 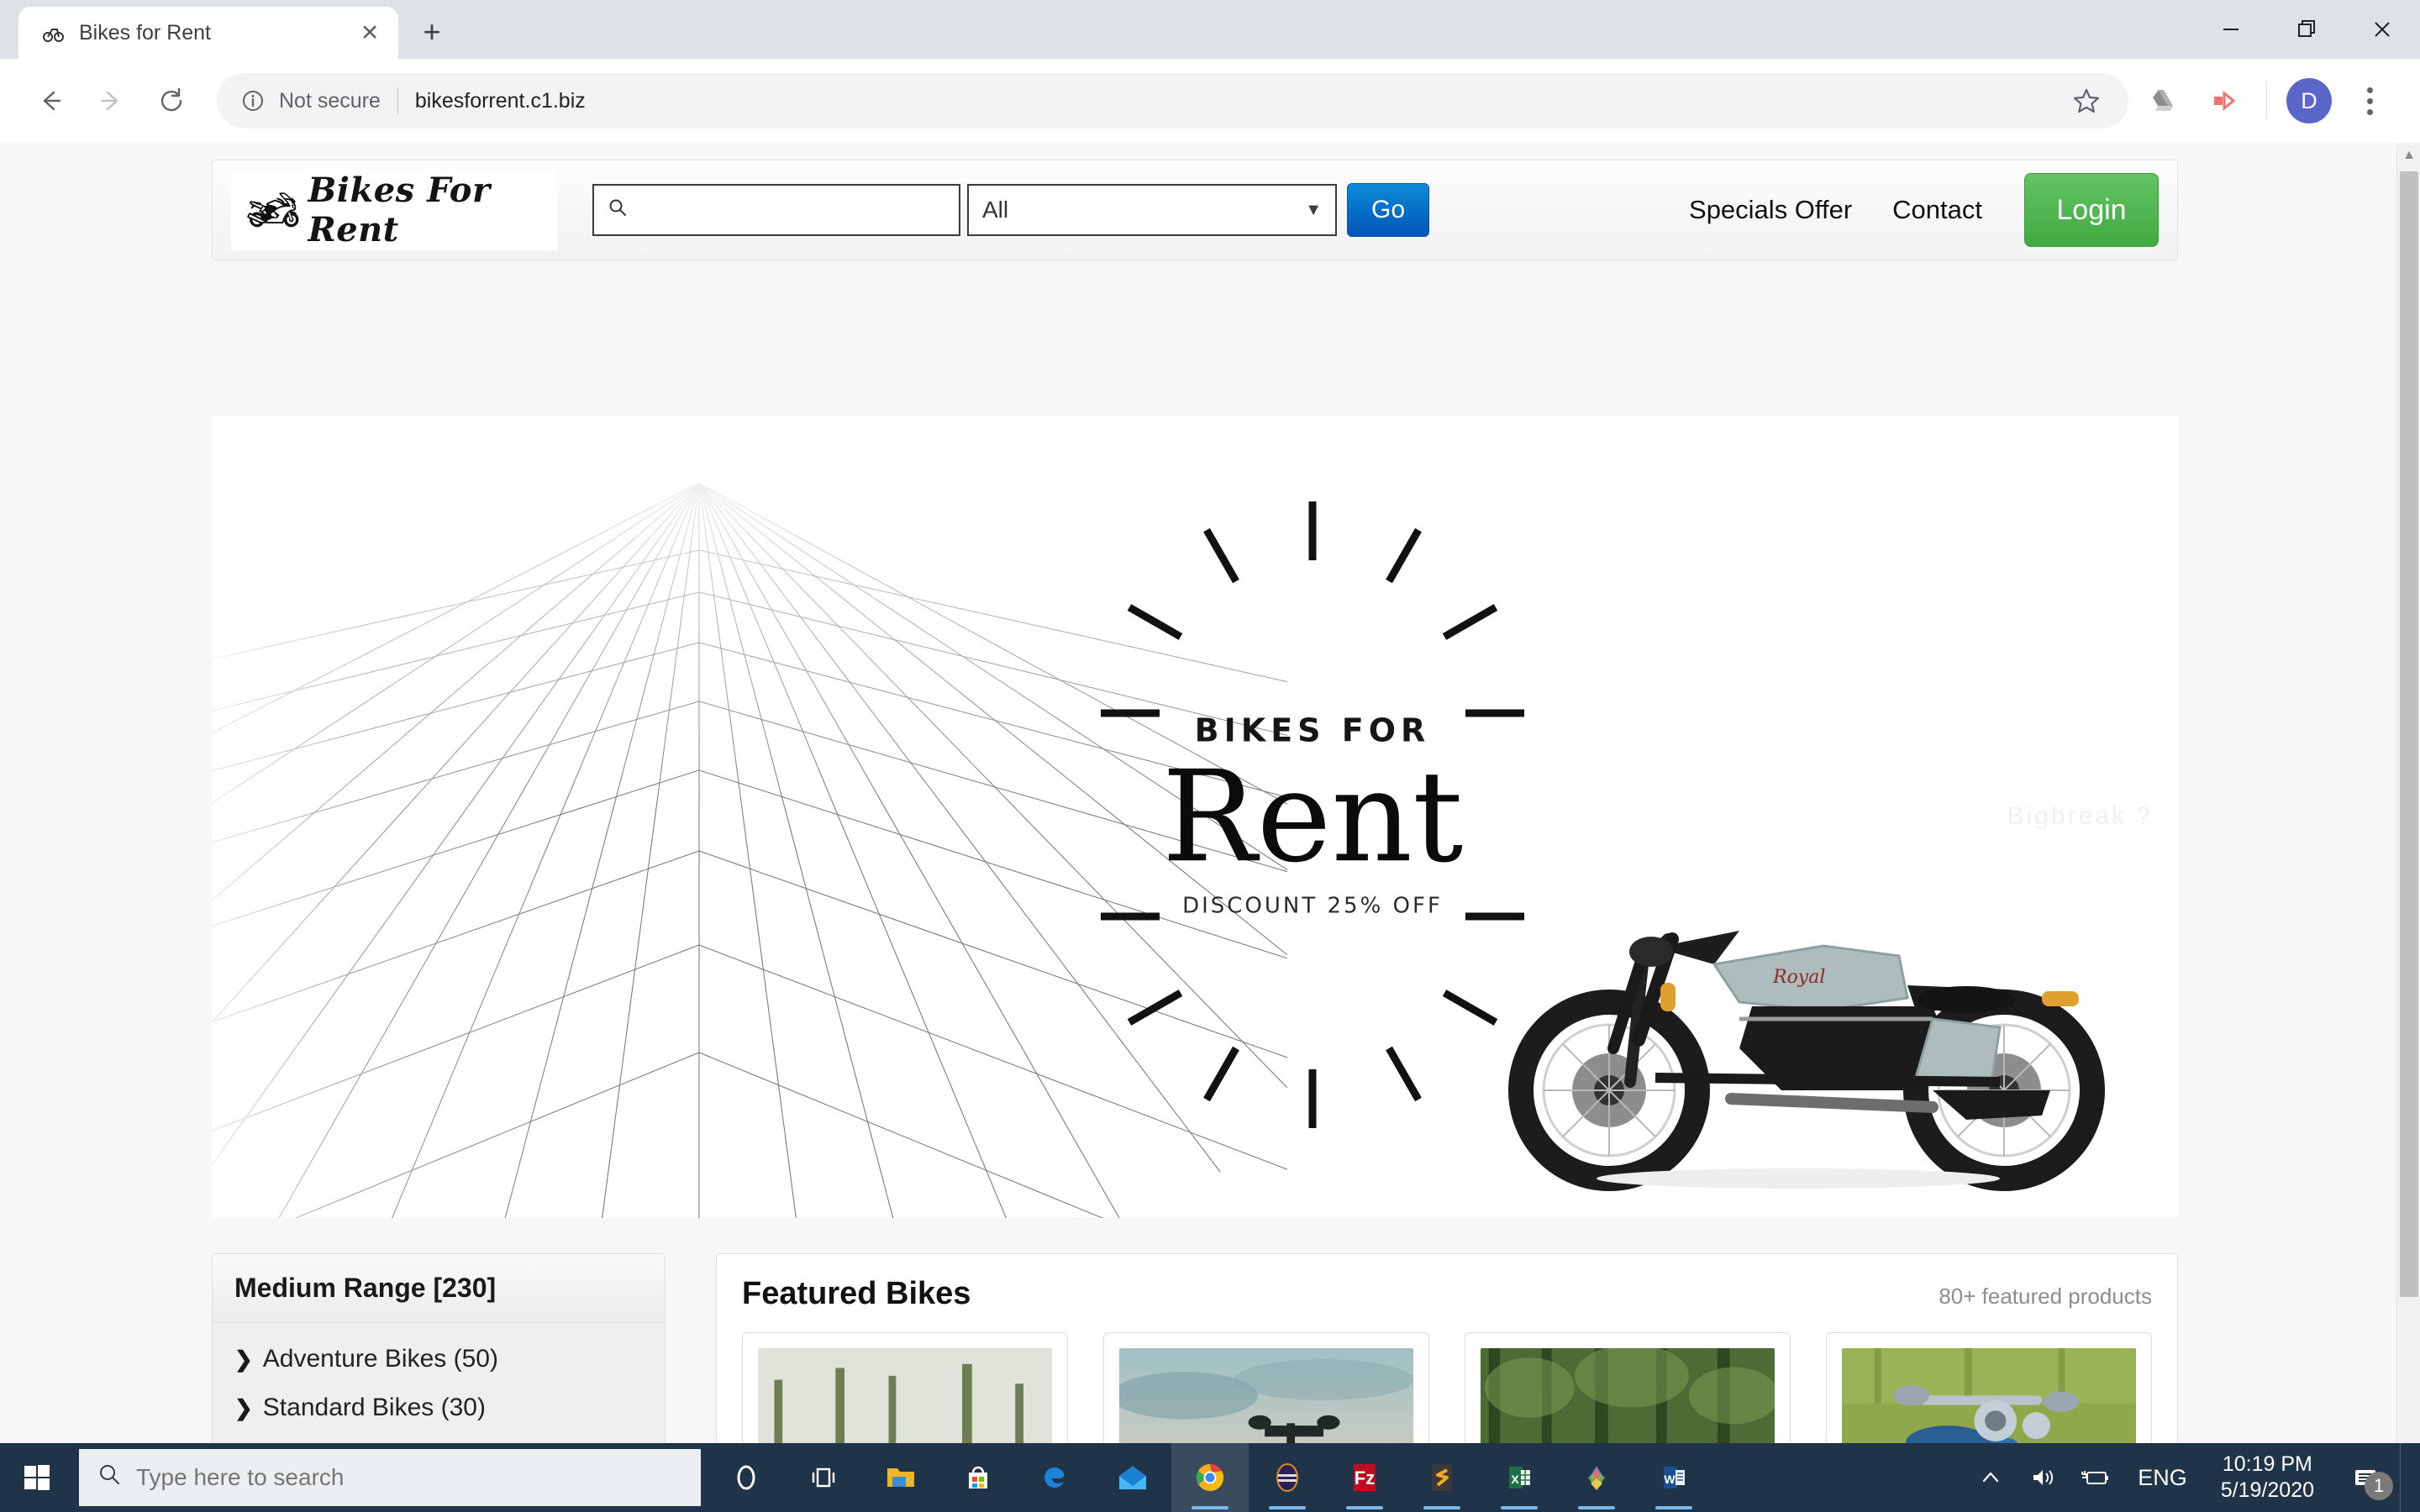 I want to click on restore-icon, so click(x=2306, y=29).